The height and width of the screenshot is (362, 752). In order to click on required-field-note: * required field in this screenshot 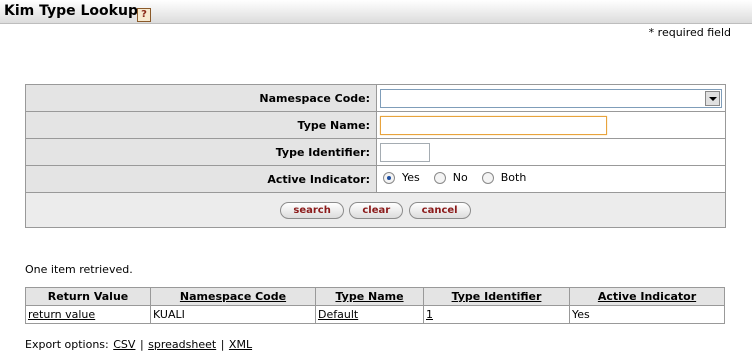, I will do `click(689, 32)`.